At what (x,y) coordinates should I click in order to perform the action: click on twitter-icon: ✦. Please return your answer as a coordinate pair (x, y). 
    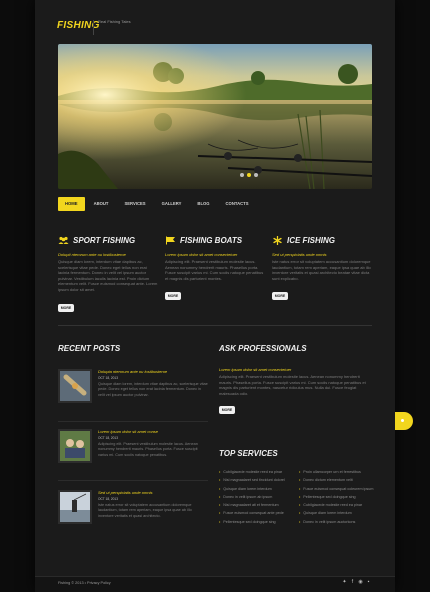
    Looking at the image, I should click on (344, 582).